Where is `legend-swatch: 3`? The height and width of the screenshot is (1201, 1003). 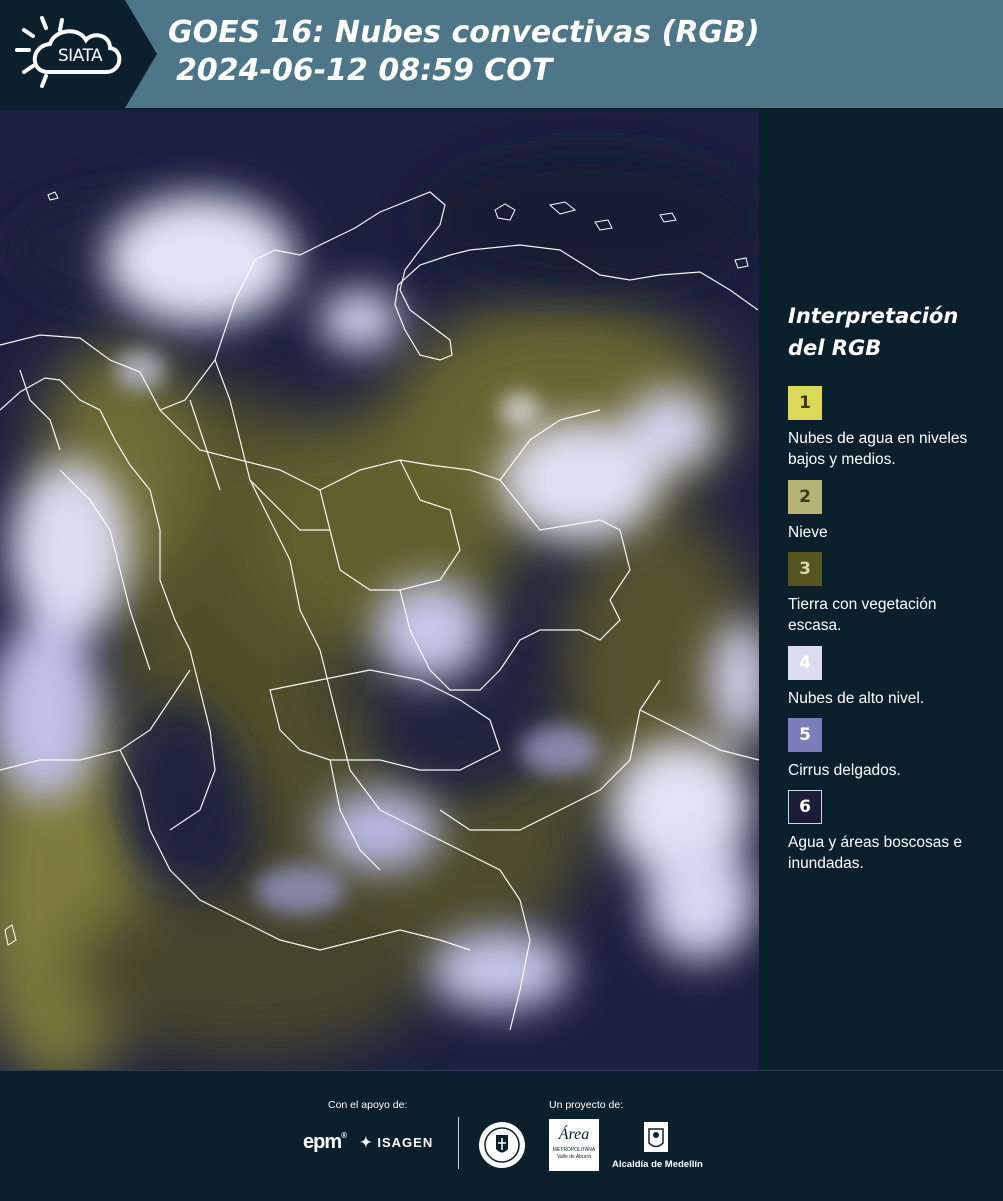
legend-swatch: 3 is located at coordinates (805, 569).